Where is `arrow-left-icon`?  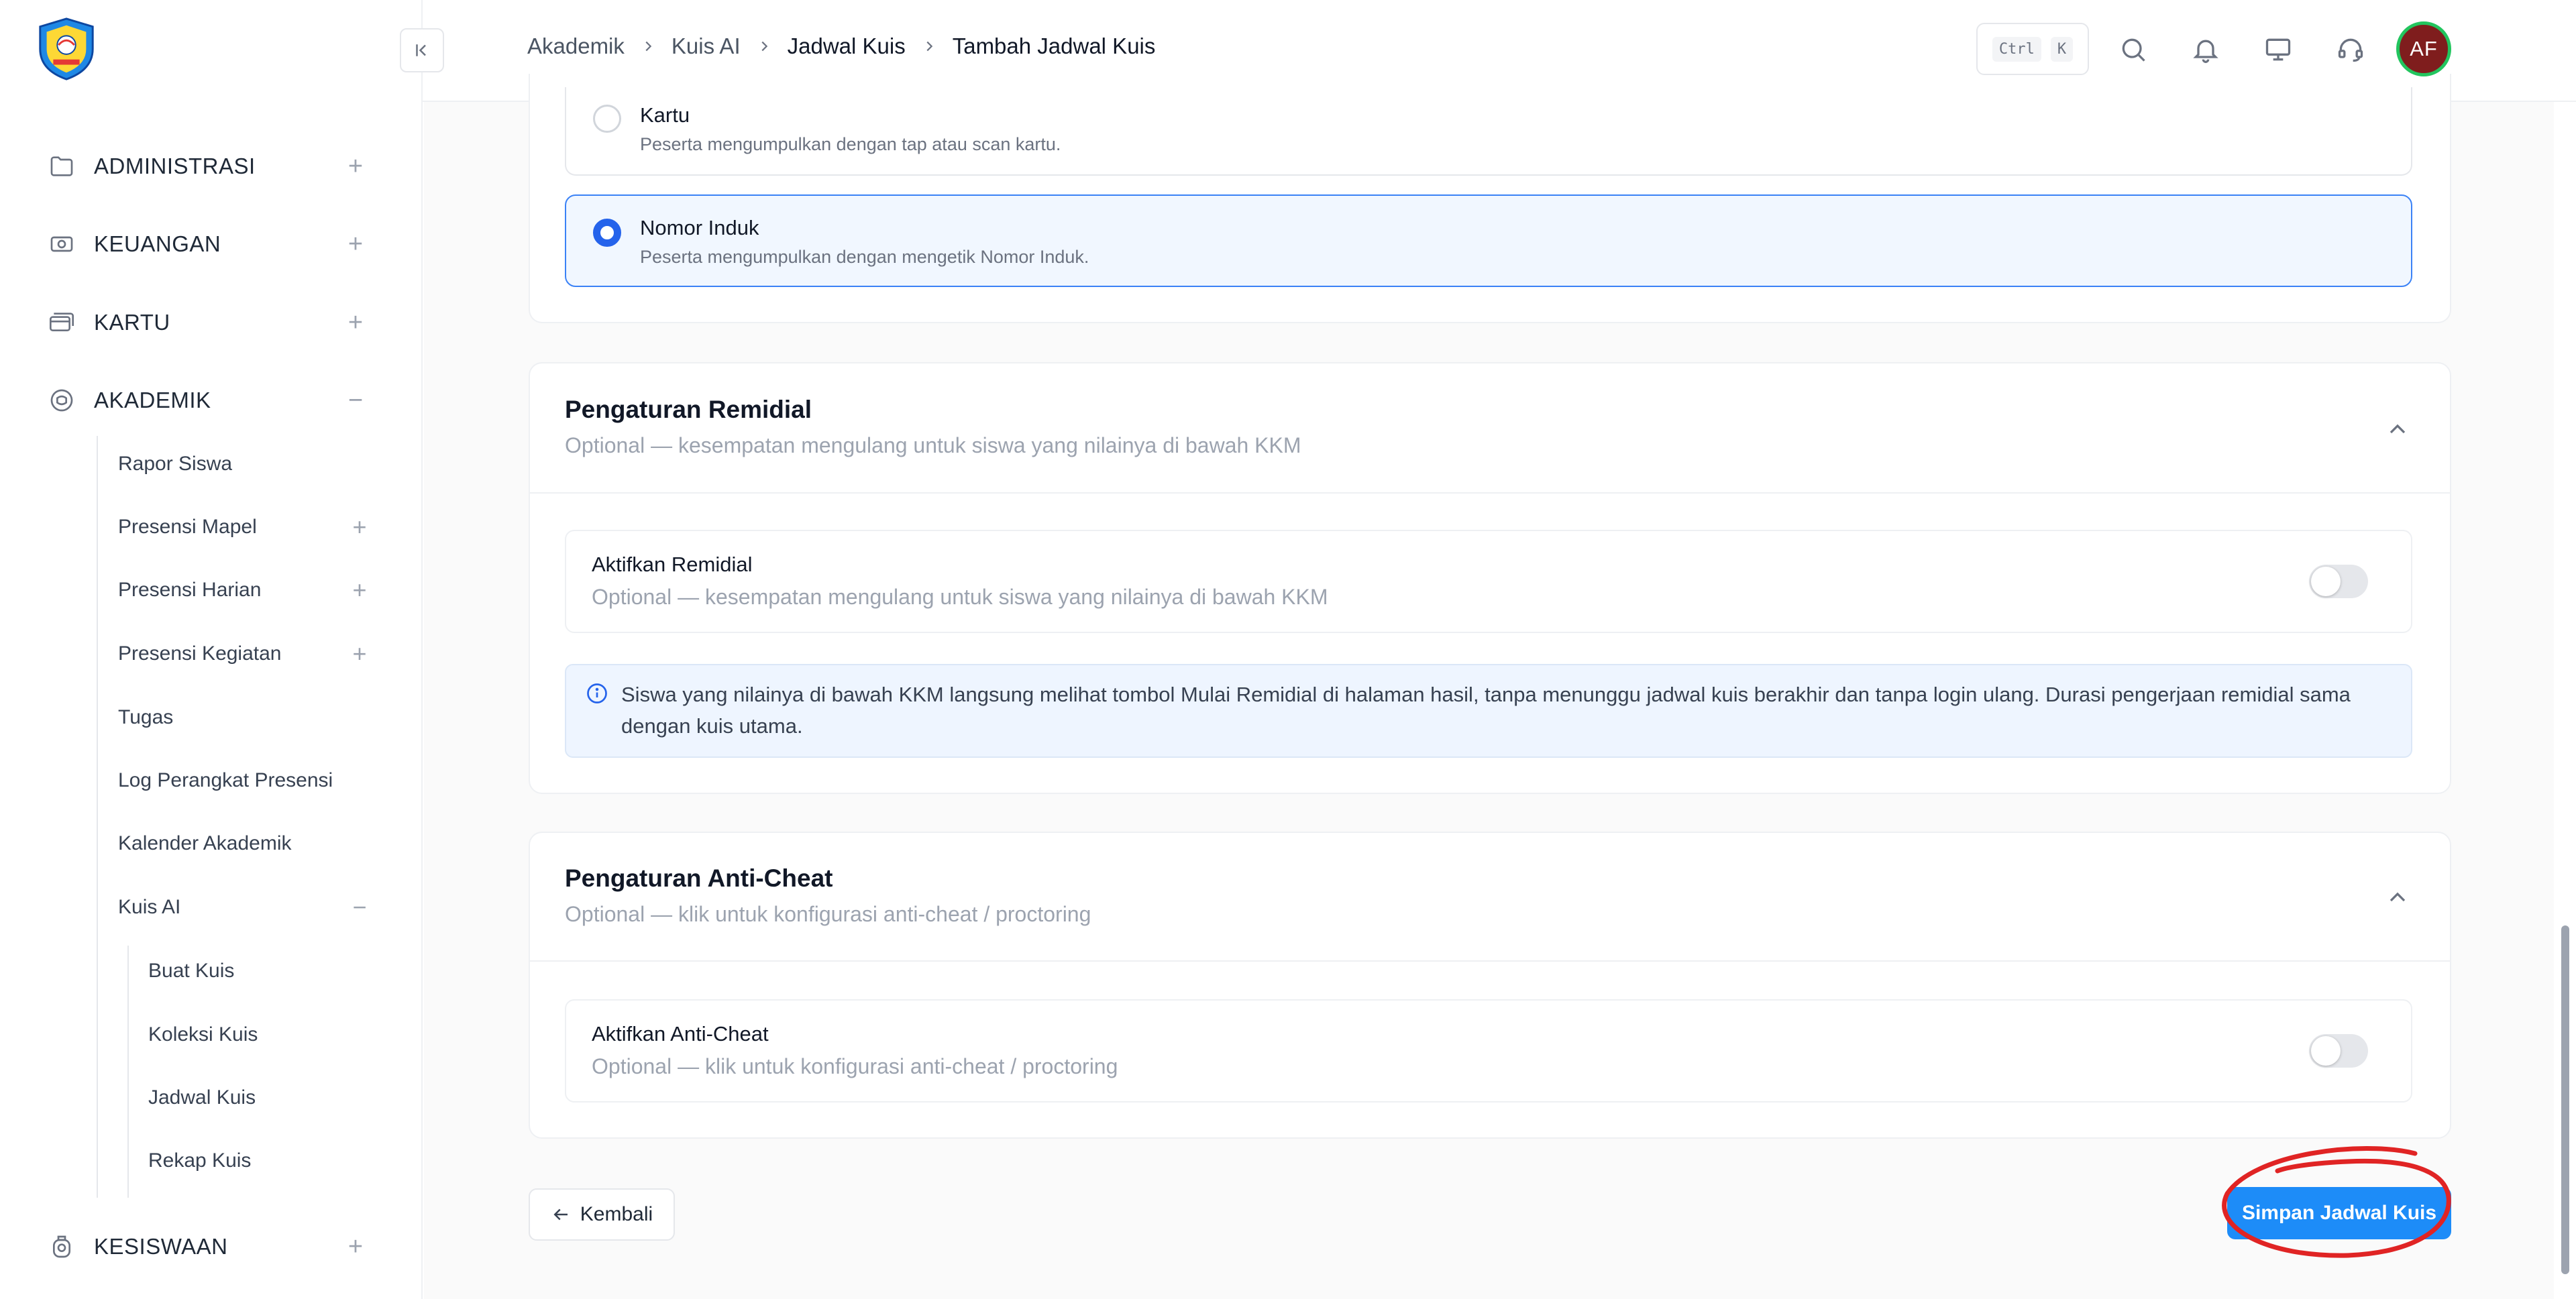
arrow-left-icon is located at coordinates (560, 1215).